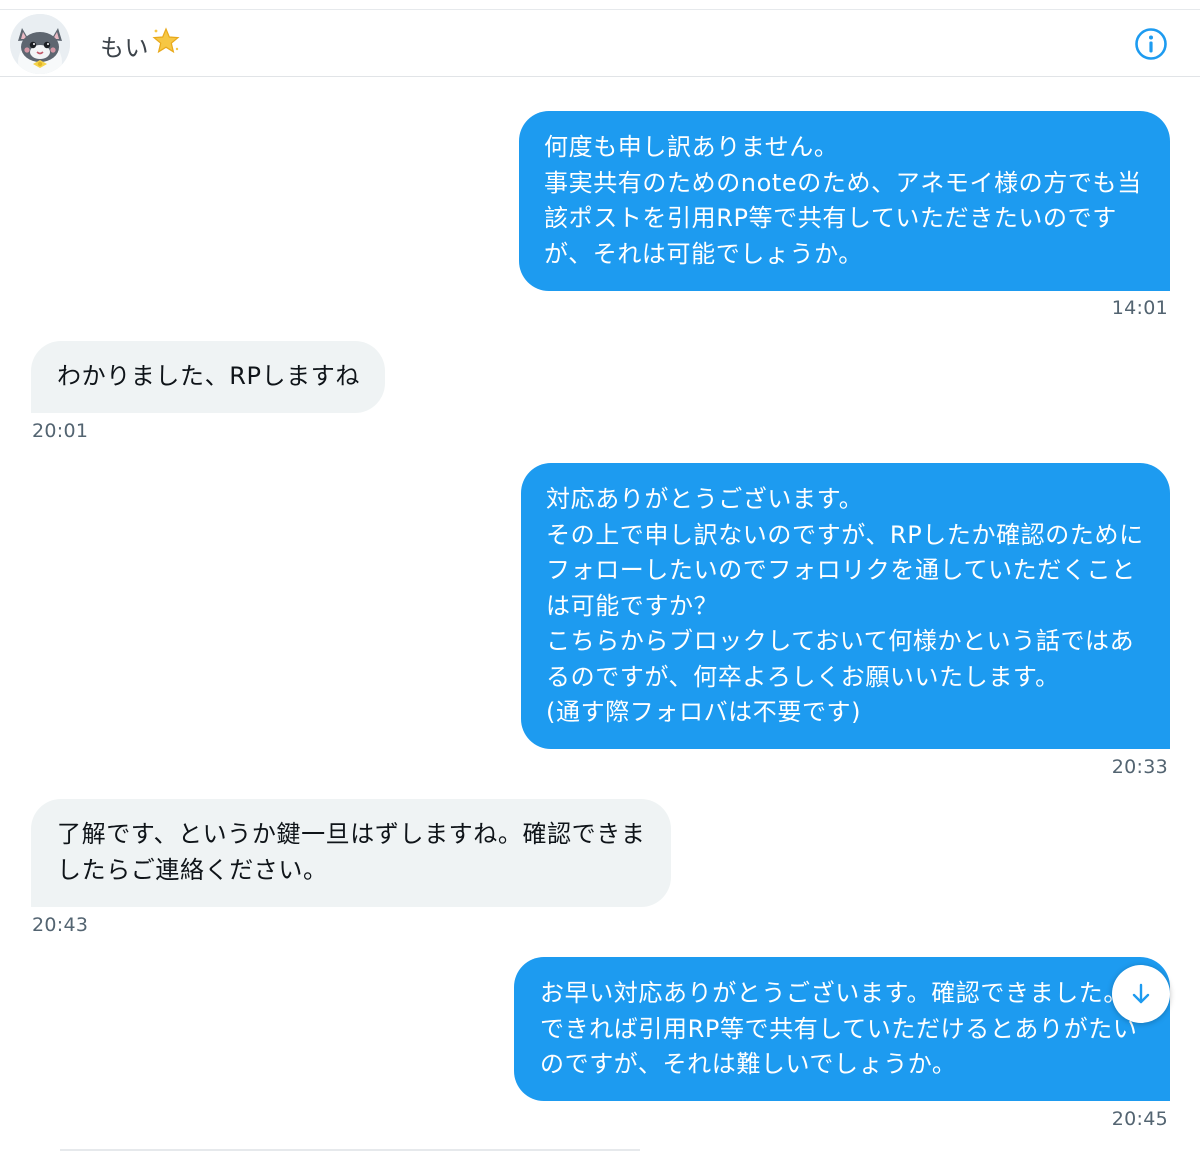 This screenshot has height=1152, width=1200. Describe the element at coordinates (1151, 44) in the screenshot. I see `info-icon` at that location.